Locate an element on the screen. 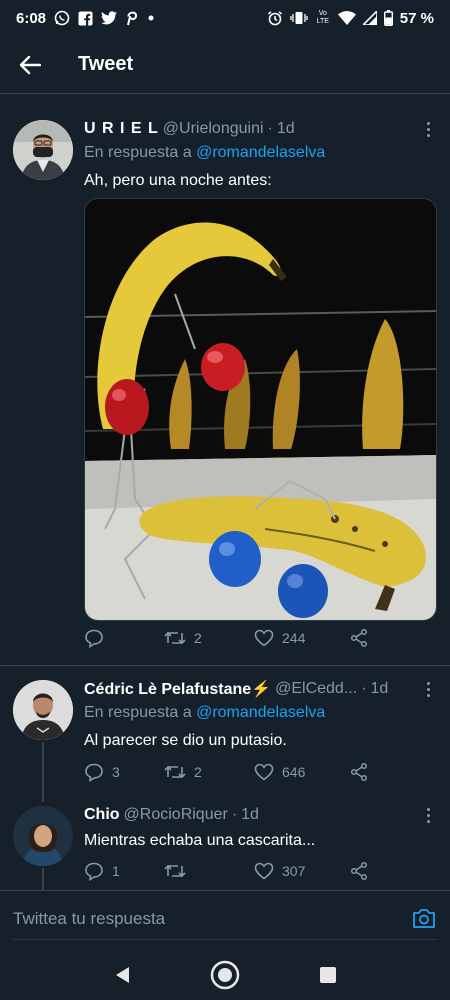  like-button: 307 is located at coordinates (301, 871).